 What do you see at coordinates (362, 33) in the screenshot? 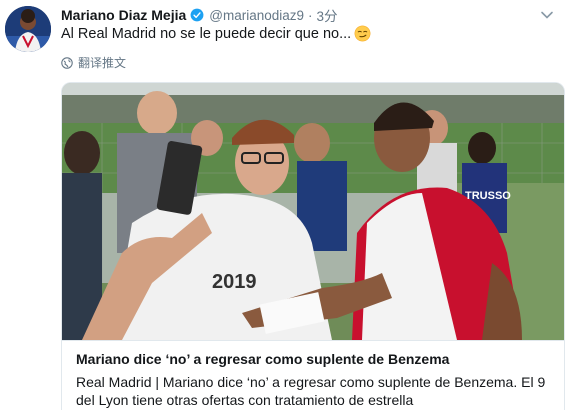
I see `smirk-face-icon` at bounding box center [362, 33].